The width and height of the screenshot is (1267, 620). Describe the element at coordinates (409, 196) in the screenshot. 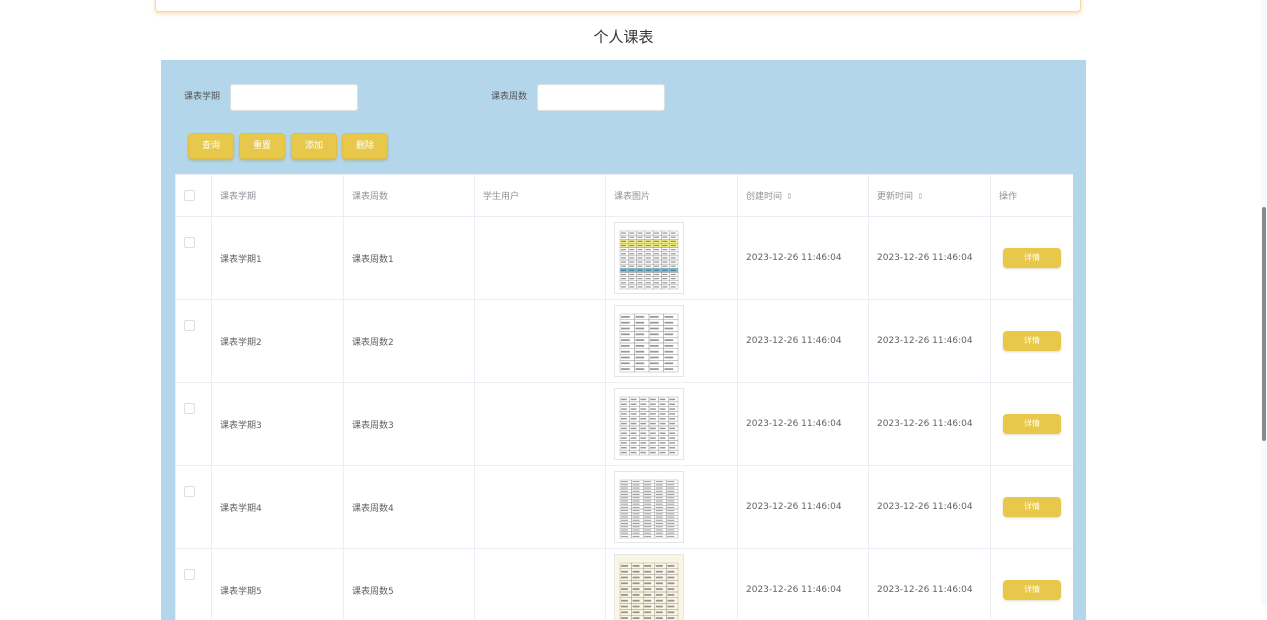

I see `col-header-week: 课表周数` at that location.